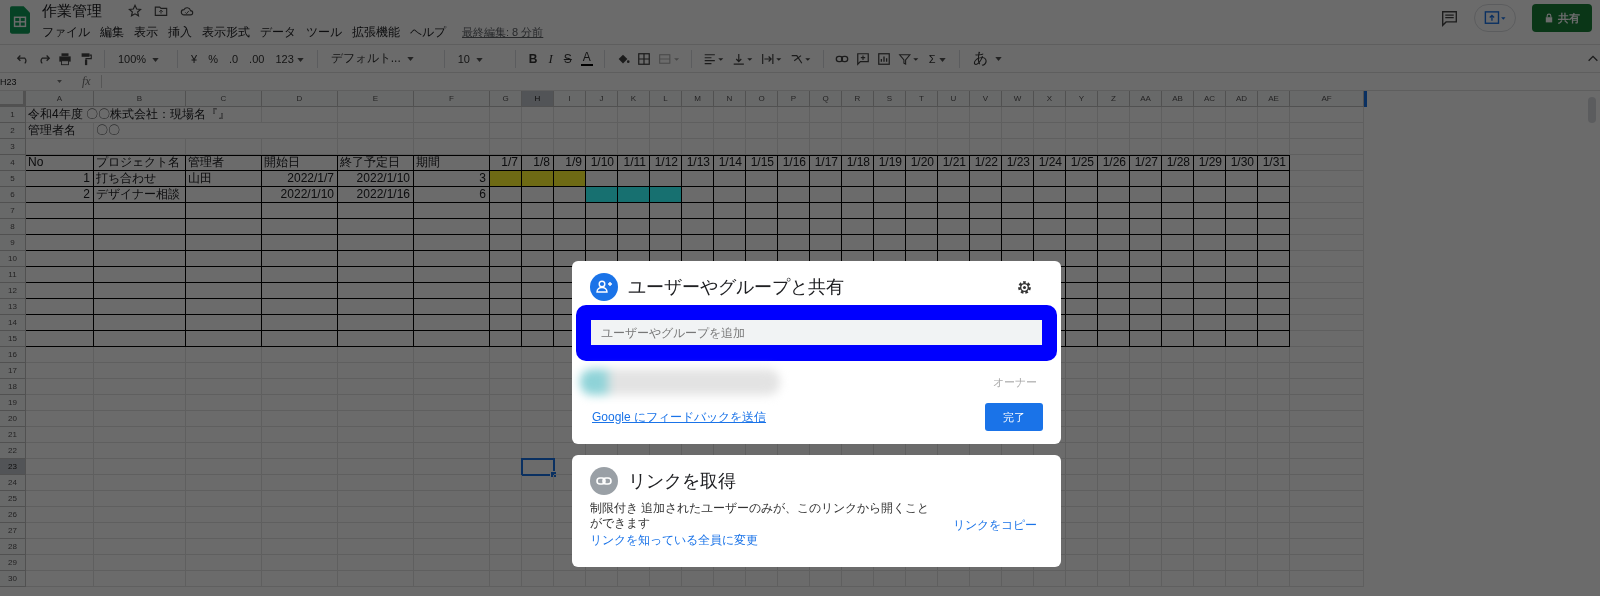 This screenshot has height=596, width=1600. I want to click on decrease-decimal-button: .0, so click(233, 58).